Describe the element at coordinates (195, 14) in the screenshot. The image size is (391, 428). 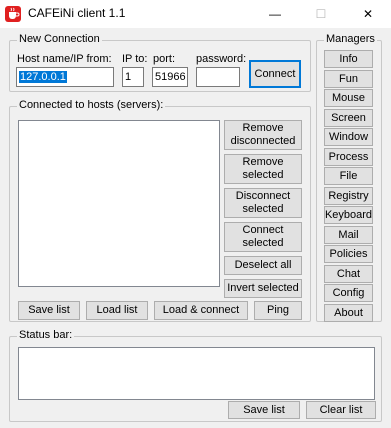
I see `title-bar: CAFEiNi client 1.1 — ☐ ✕` at that location.